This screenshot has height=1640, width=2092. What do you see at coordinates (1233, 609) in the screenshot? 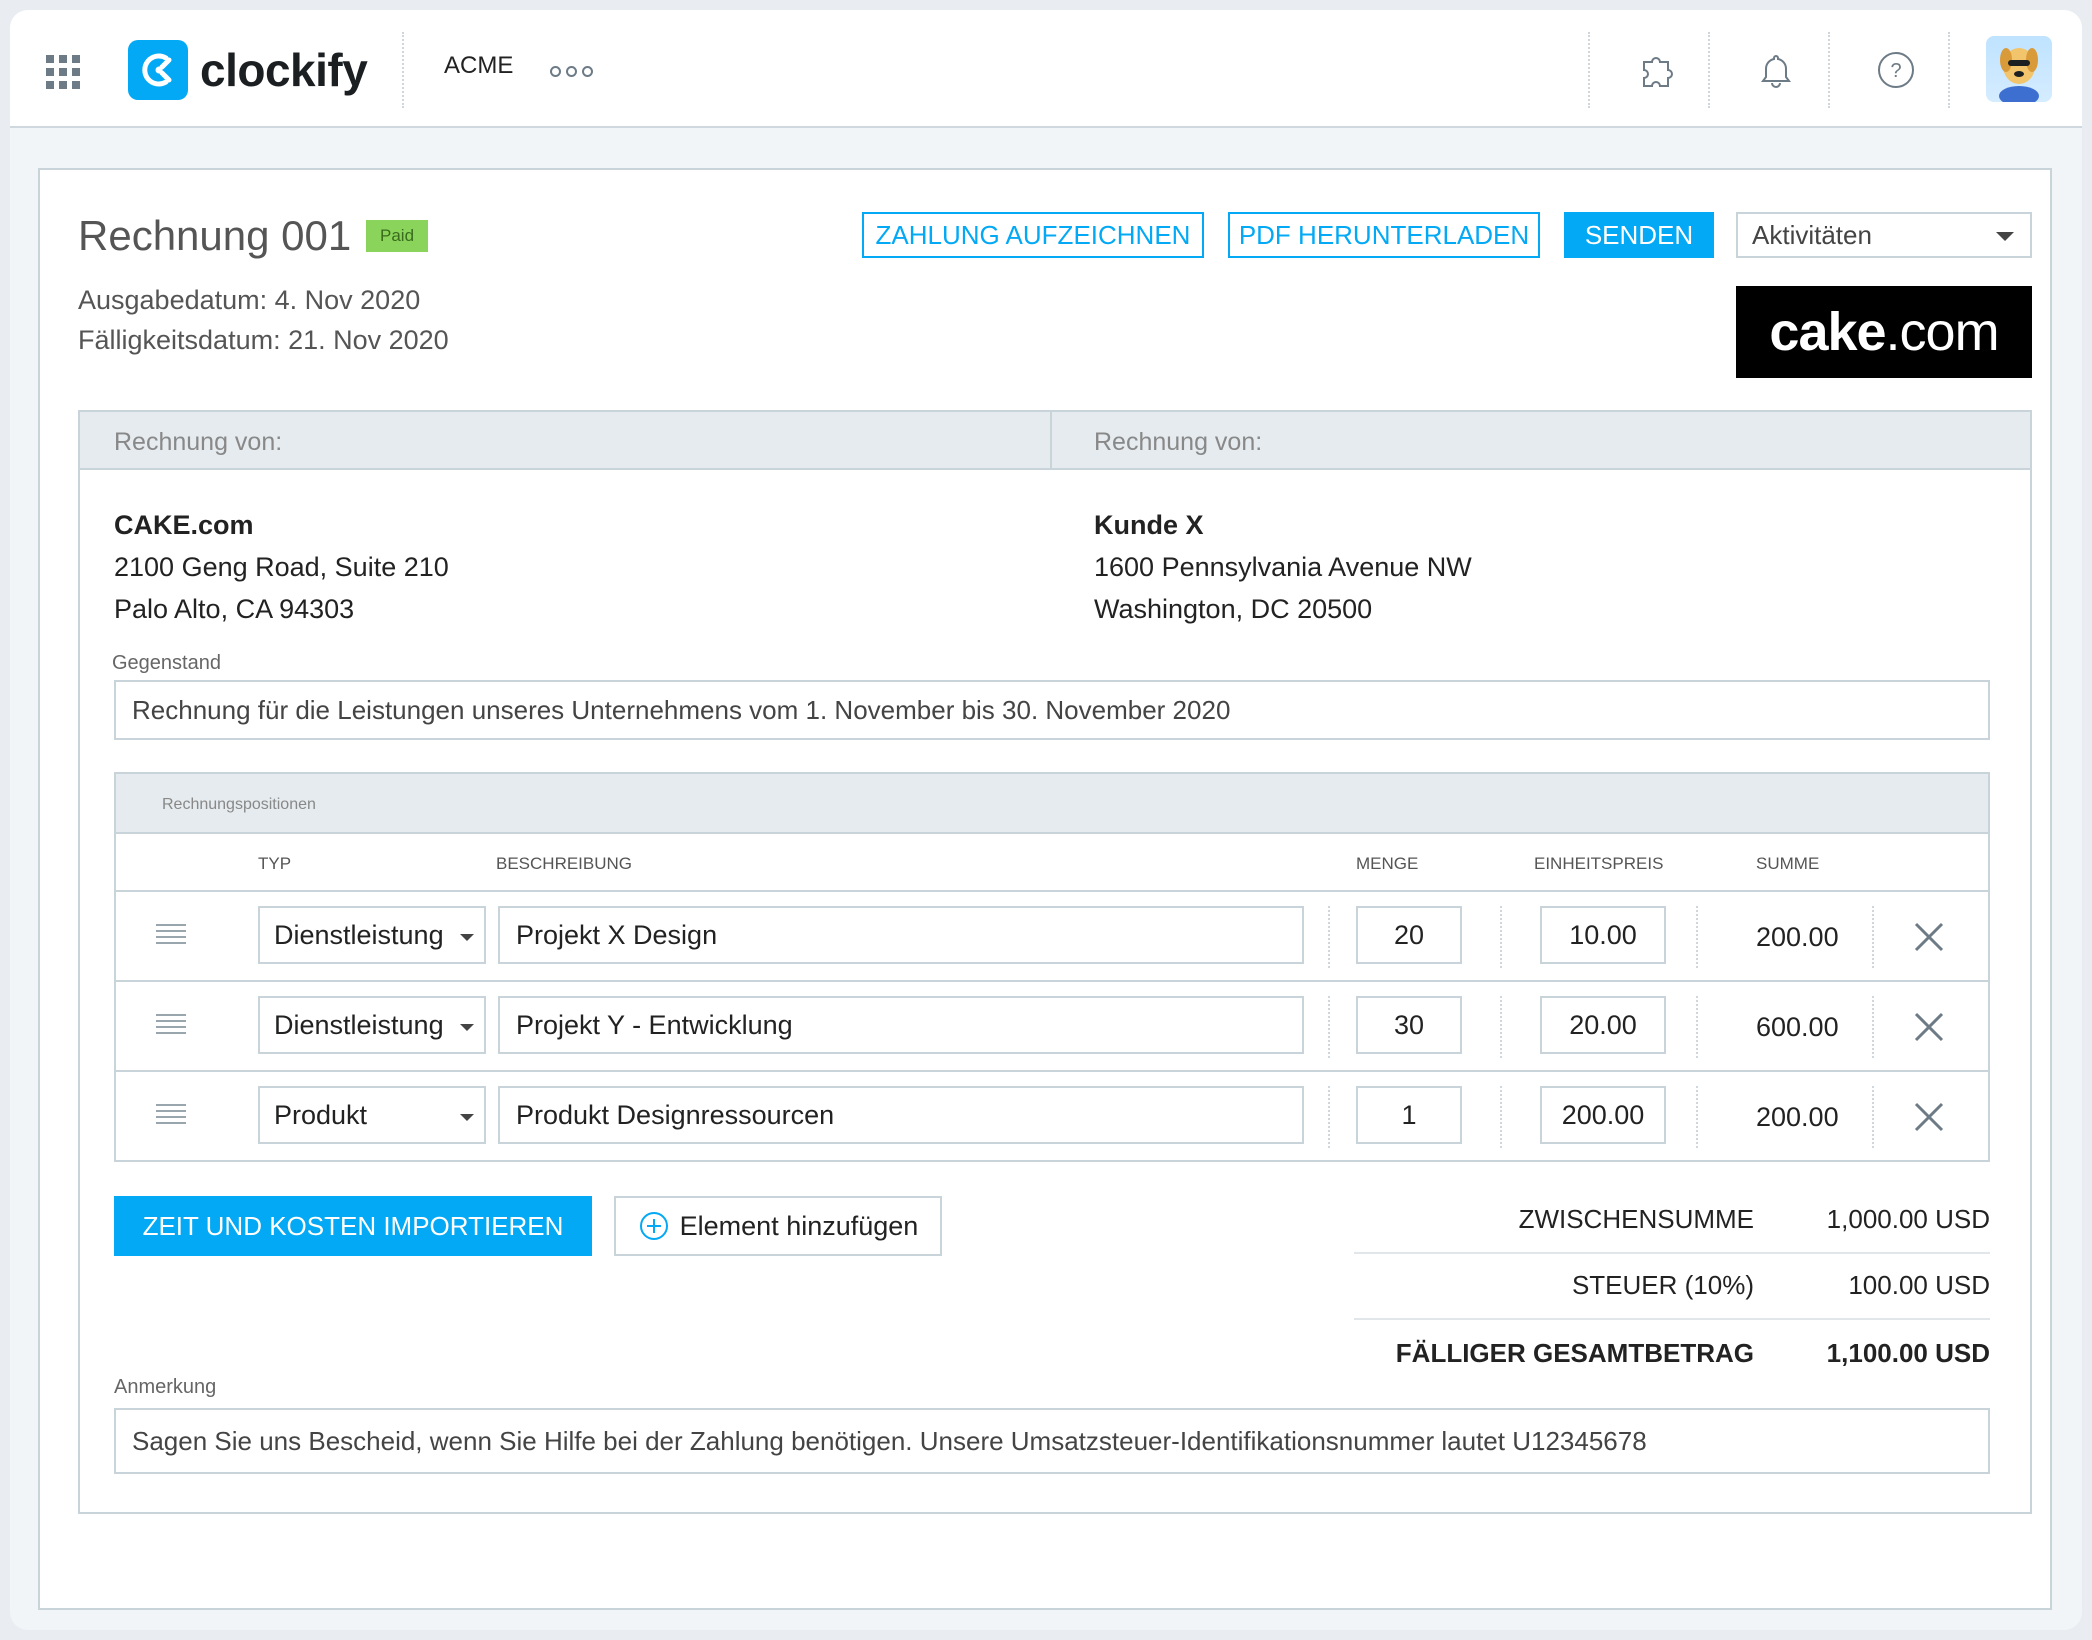
I see `to-line2: Washington, DC 20500` at bounding box center [1233, 609].